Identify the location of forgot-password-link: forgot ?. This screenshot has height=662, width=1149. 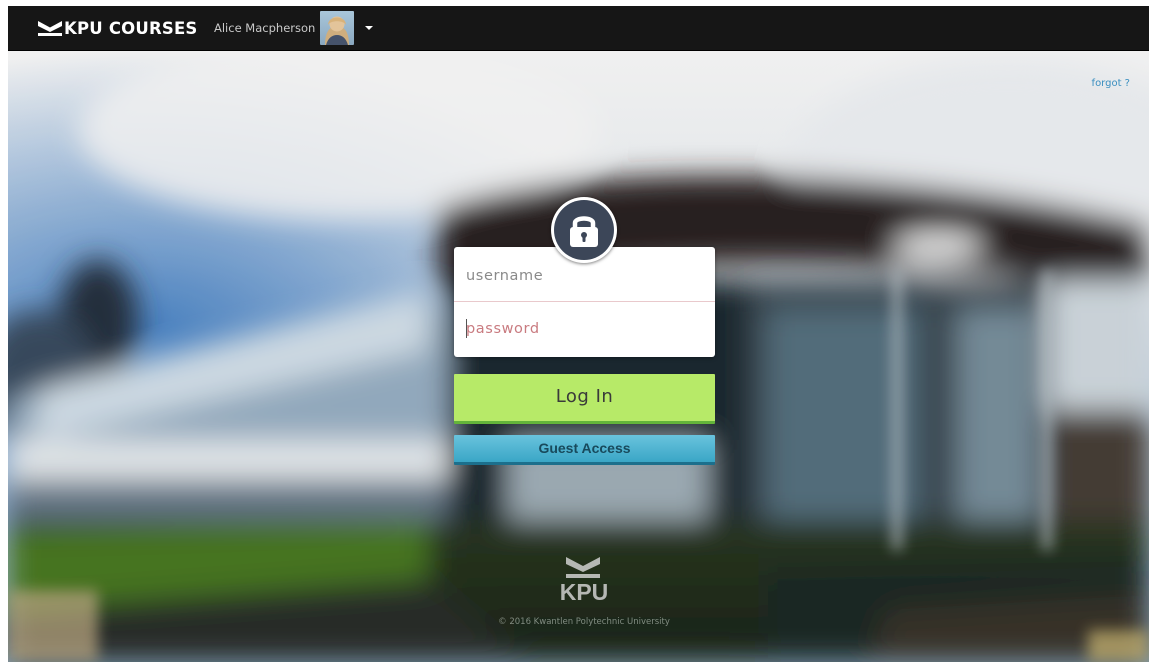
(1111, 83).